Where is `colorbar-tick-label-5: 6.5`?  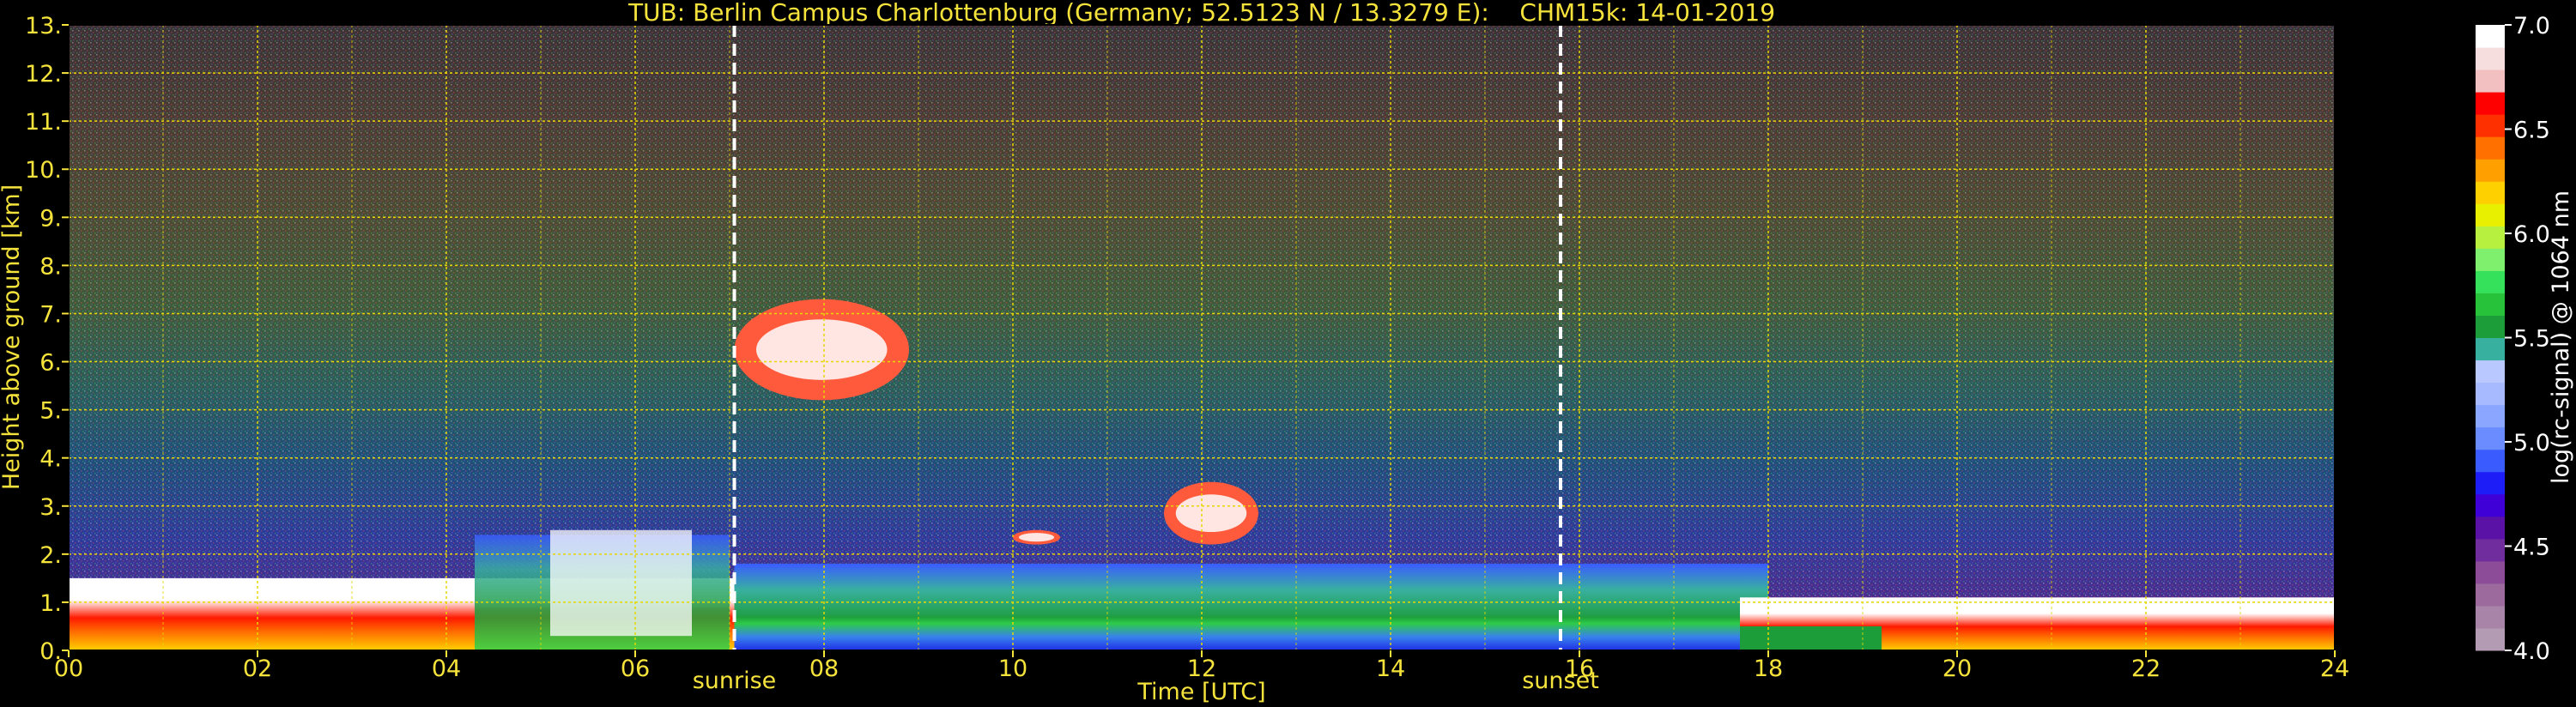
colorbar-tick-label-5: 6.5 is located at coordinates (2531, 131).